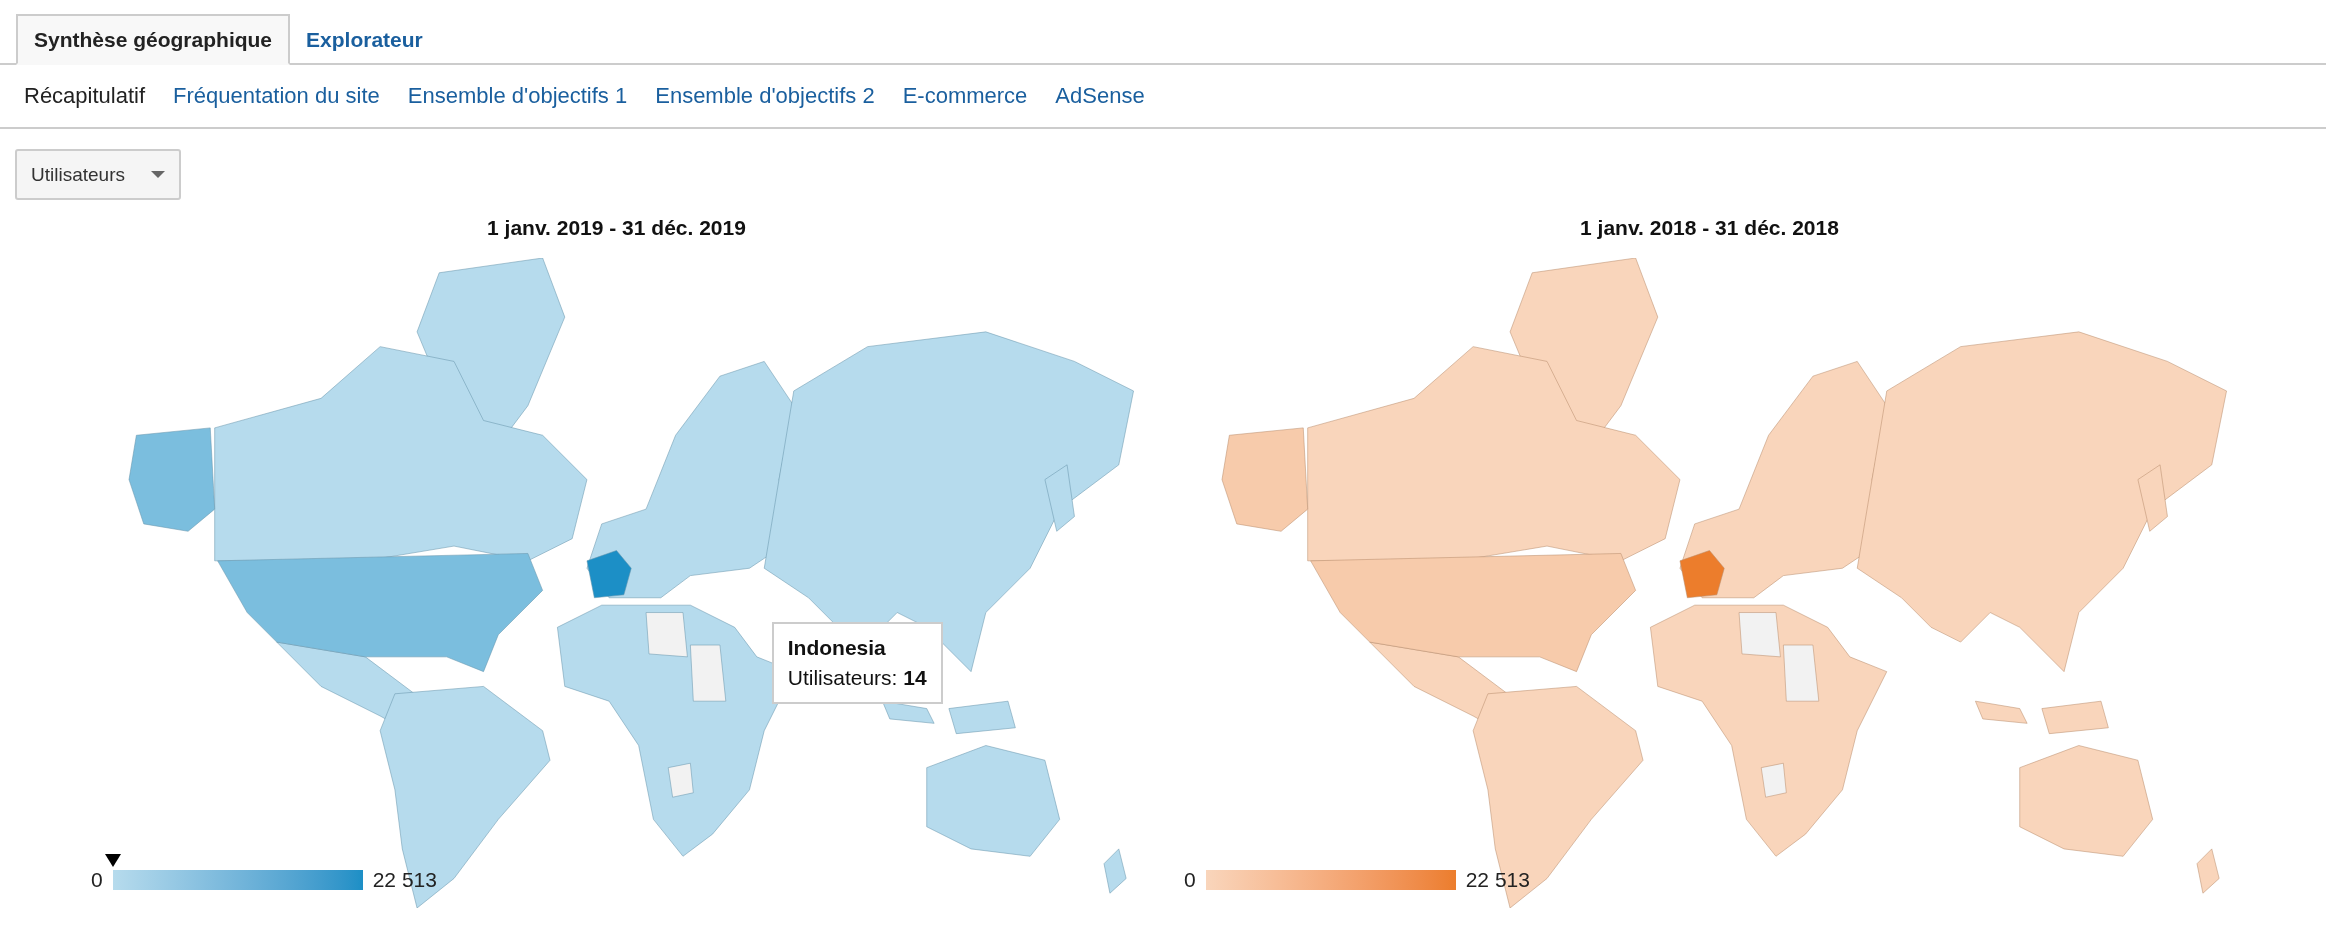  What do you see at coordinates (1709, 228) in the screenshot?
I see `map-title: 1 janv. 2018 - 31 déc. 2018` at bounding box center [1709, 228].